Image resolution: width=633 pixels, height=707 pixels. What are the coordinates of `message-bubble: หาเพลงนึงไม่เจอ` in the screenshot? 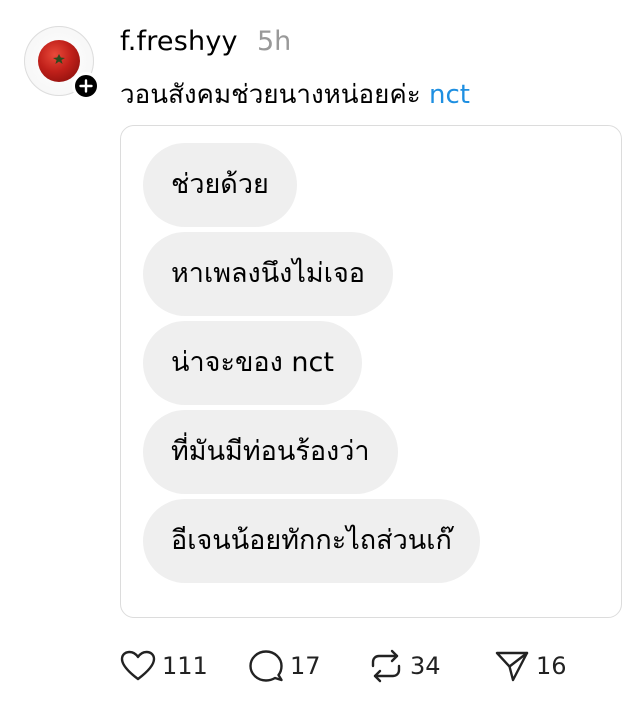 It's located at (268, 274).